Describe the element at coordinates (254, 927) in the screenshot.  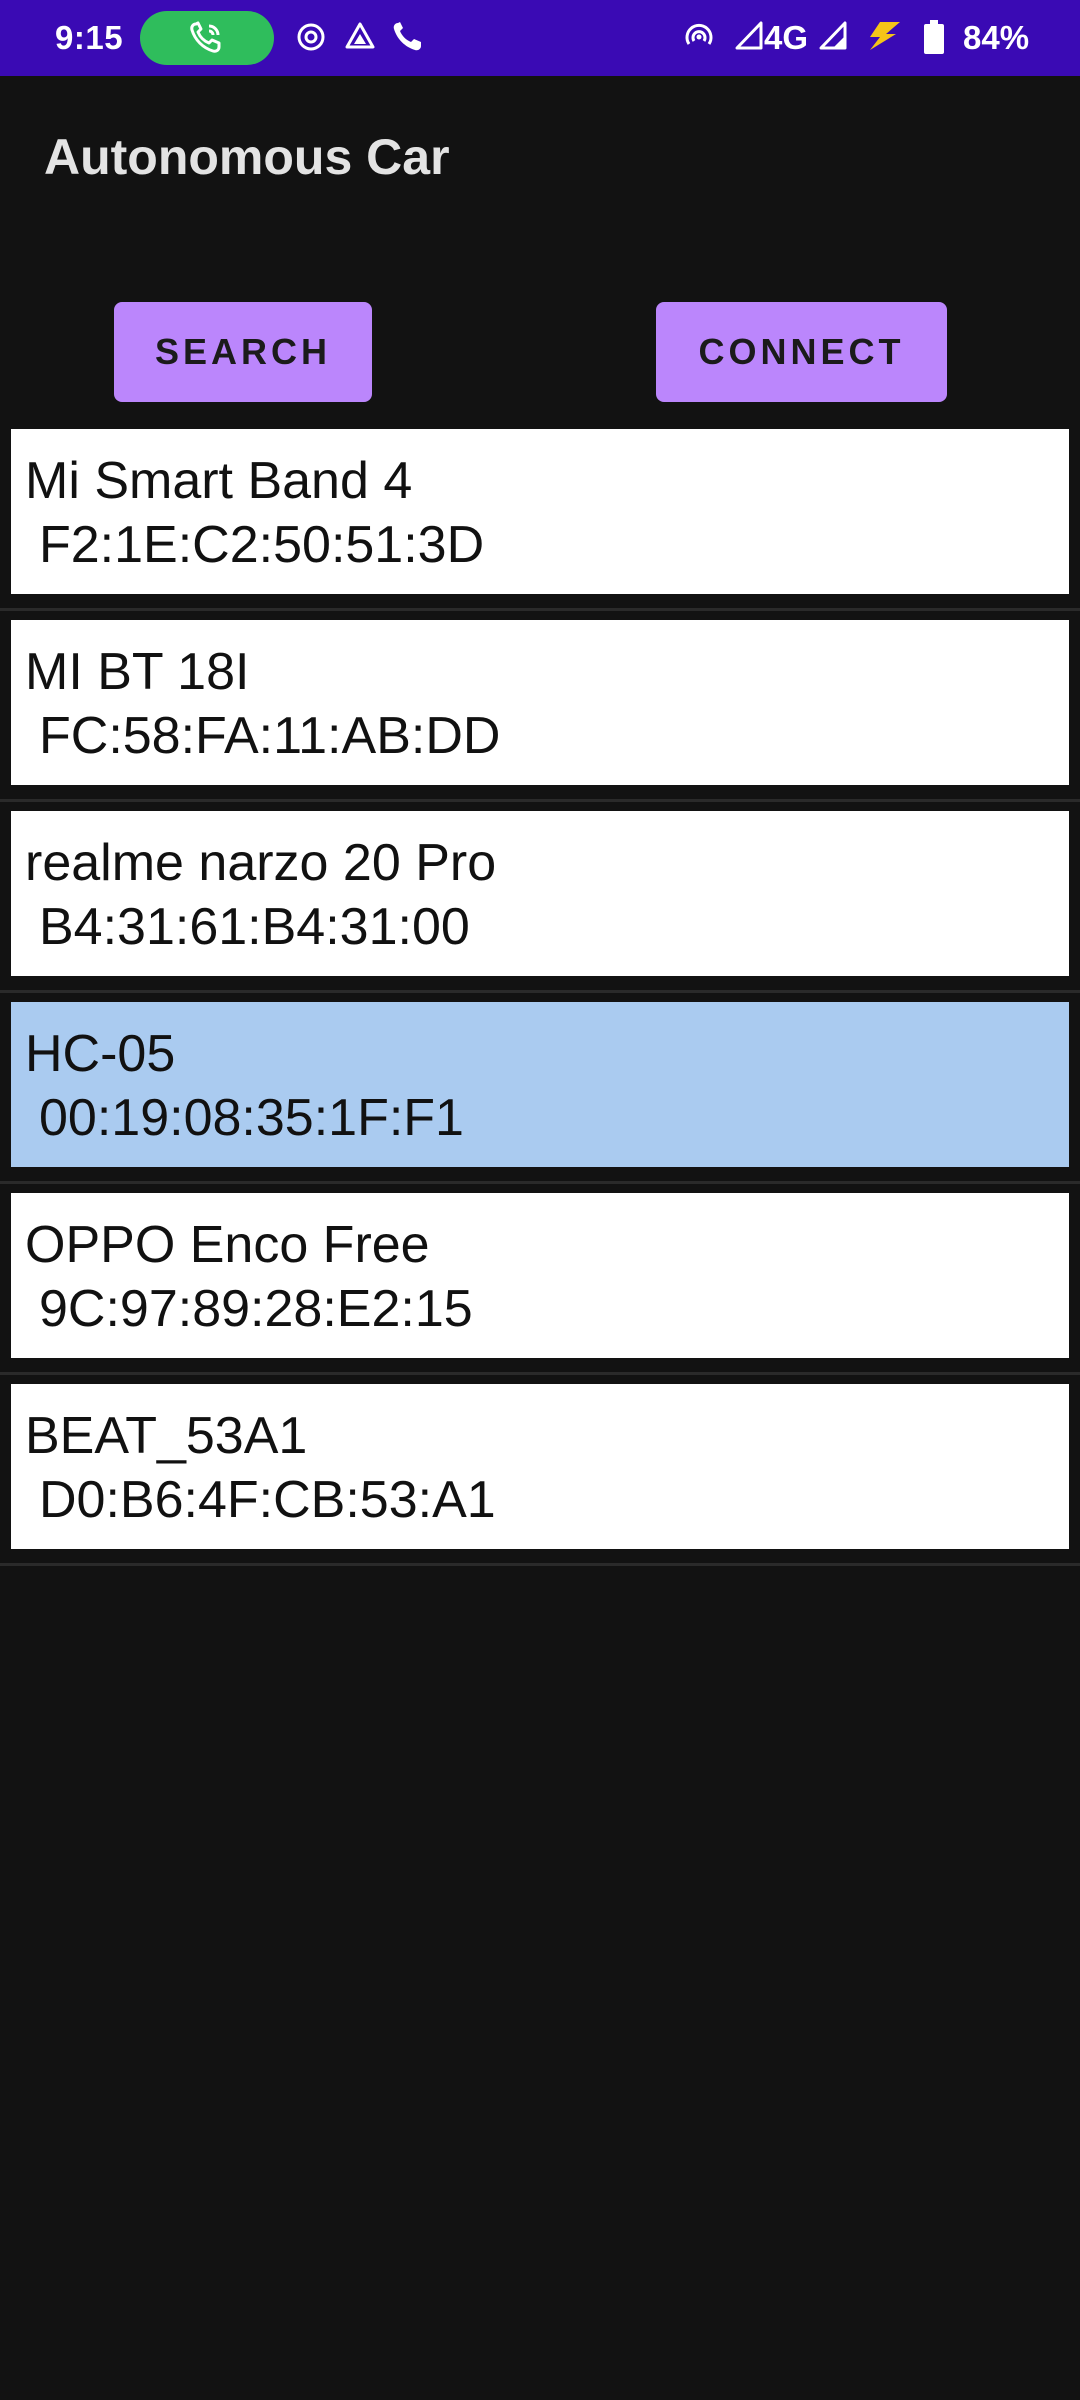
I see `device-mac: B4:31:61:B4:31:00` at that location.